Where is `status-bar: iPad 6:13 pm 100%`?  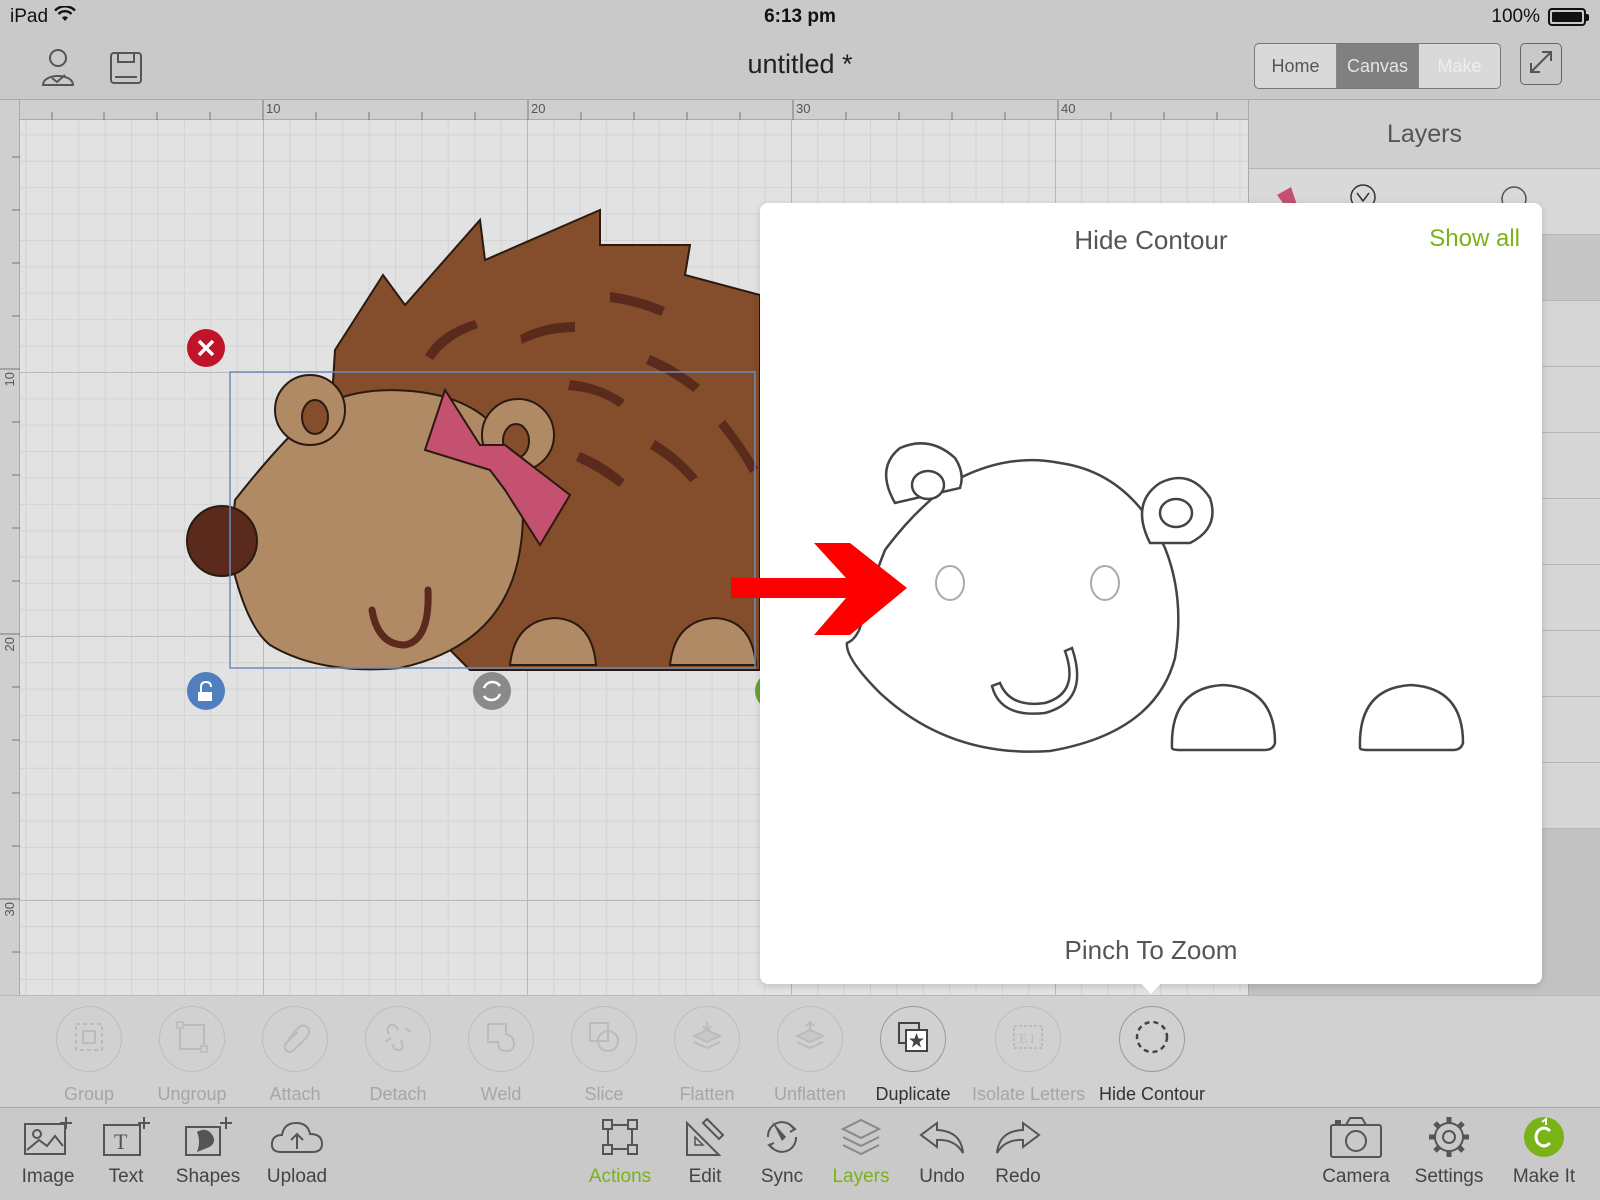 status-bar: iPad 6:13 pm 100% is located at coordinates (800, 17).